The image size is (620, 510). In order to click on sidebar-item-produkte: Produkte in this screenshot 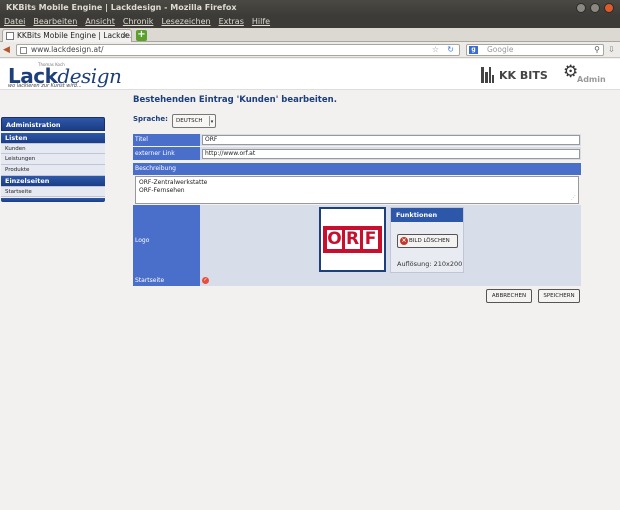, I will do `click(53, 170)`.